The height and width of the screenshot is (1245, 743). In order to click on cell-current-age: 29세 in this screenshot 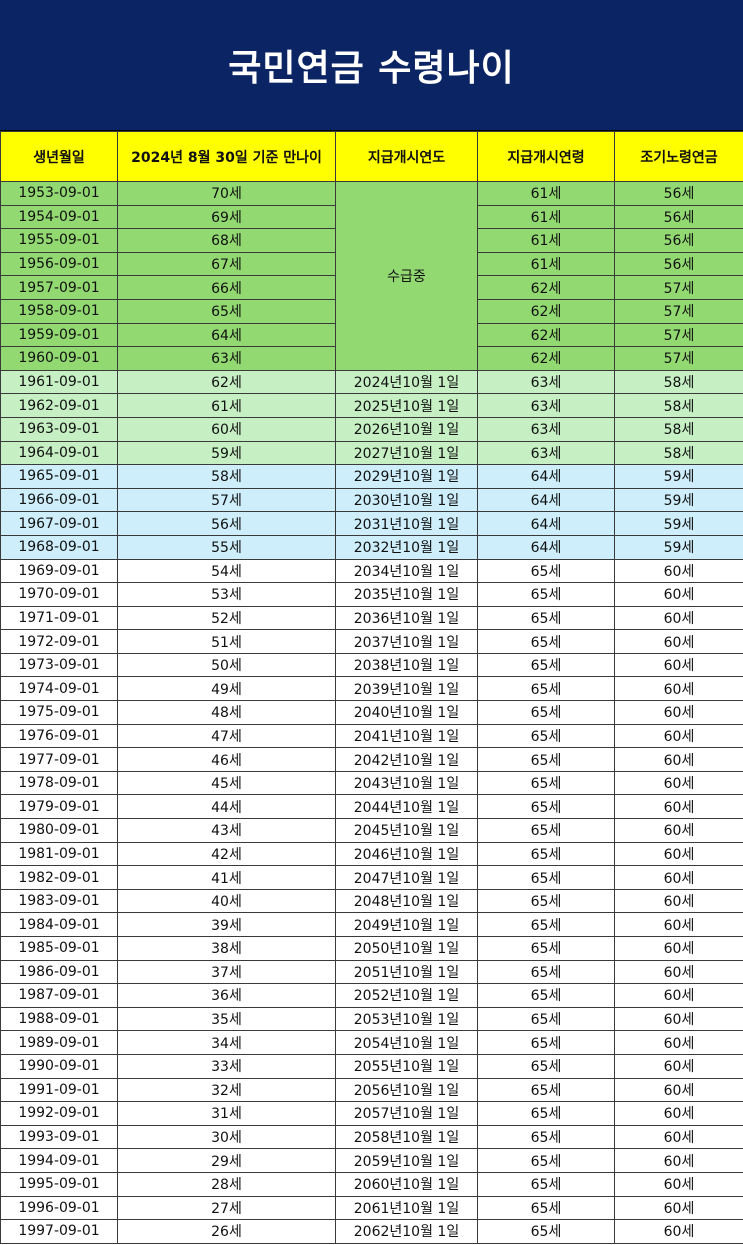, I will do `click(226, 1160)`.